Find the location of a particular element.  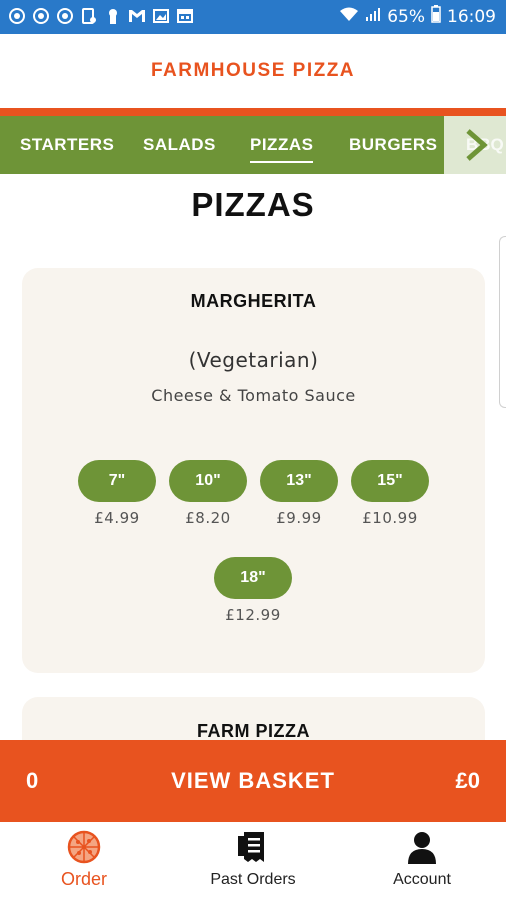

notification-icons is located at coordinates (101, 16).